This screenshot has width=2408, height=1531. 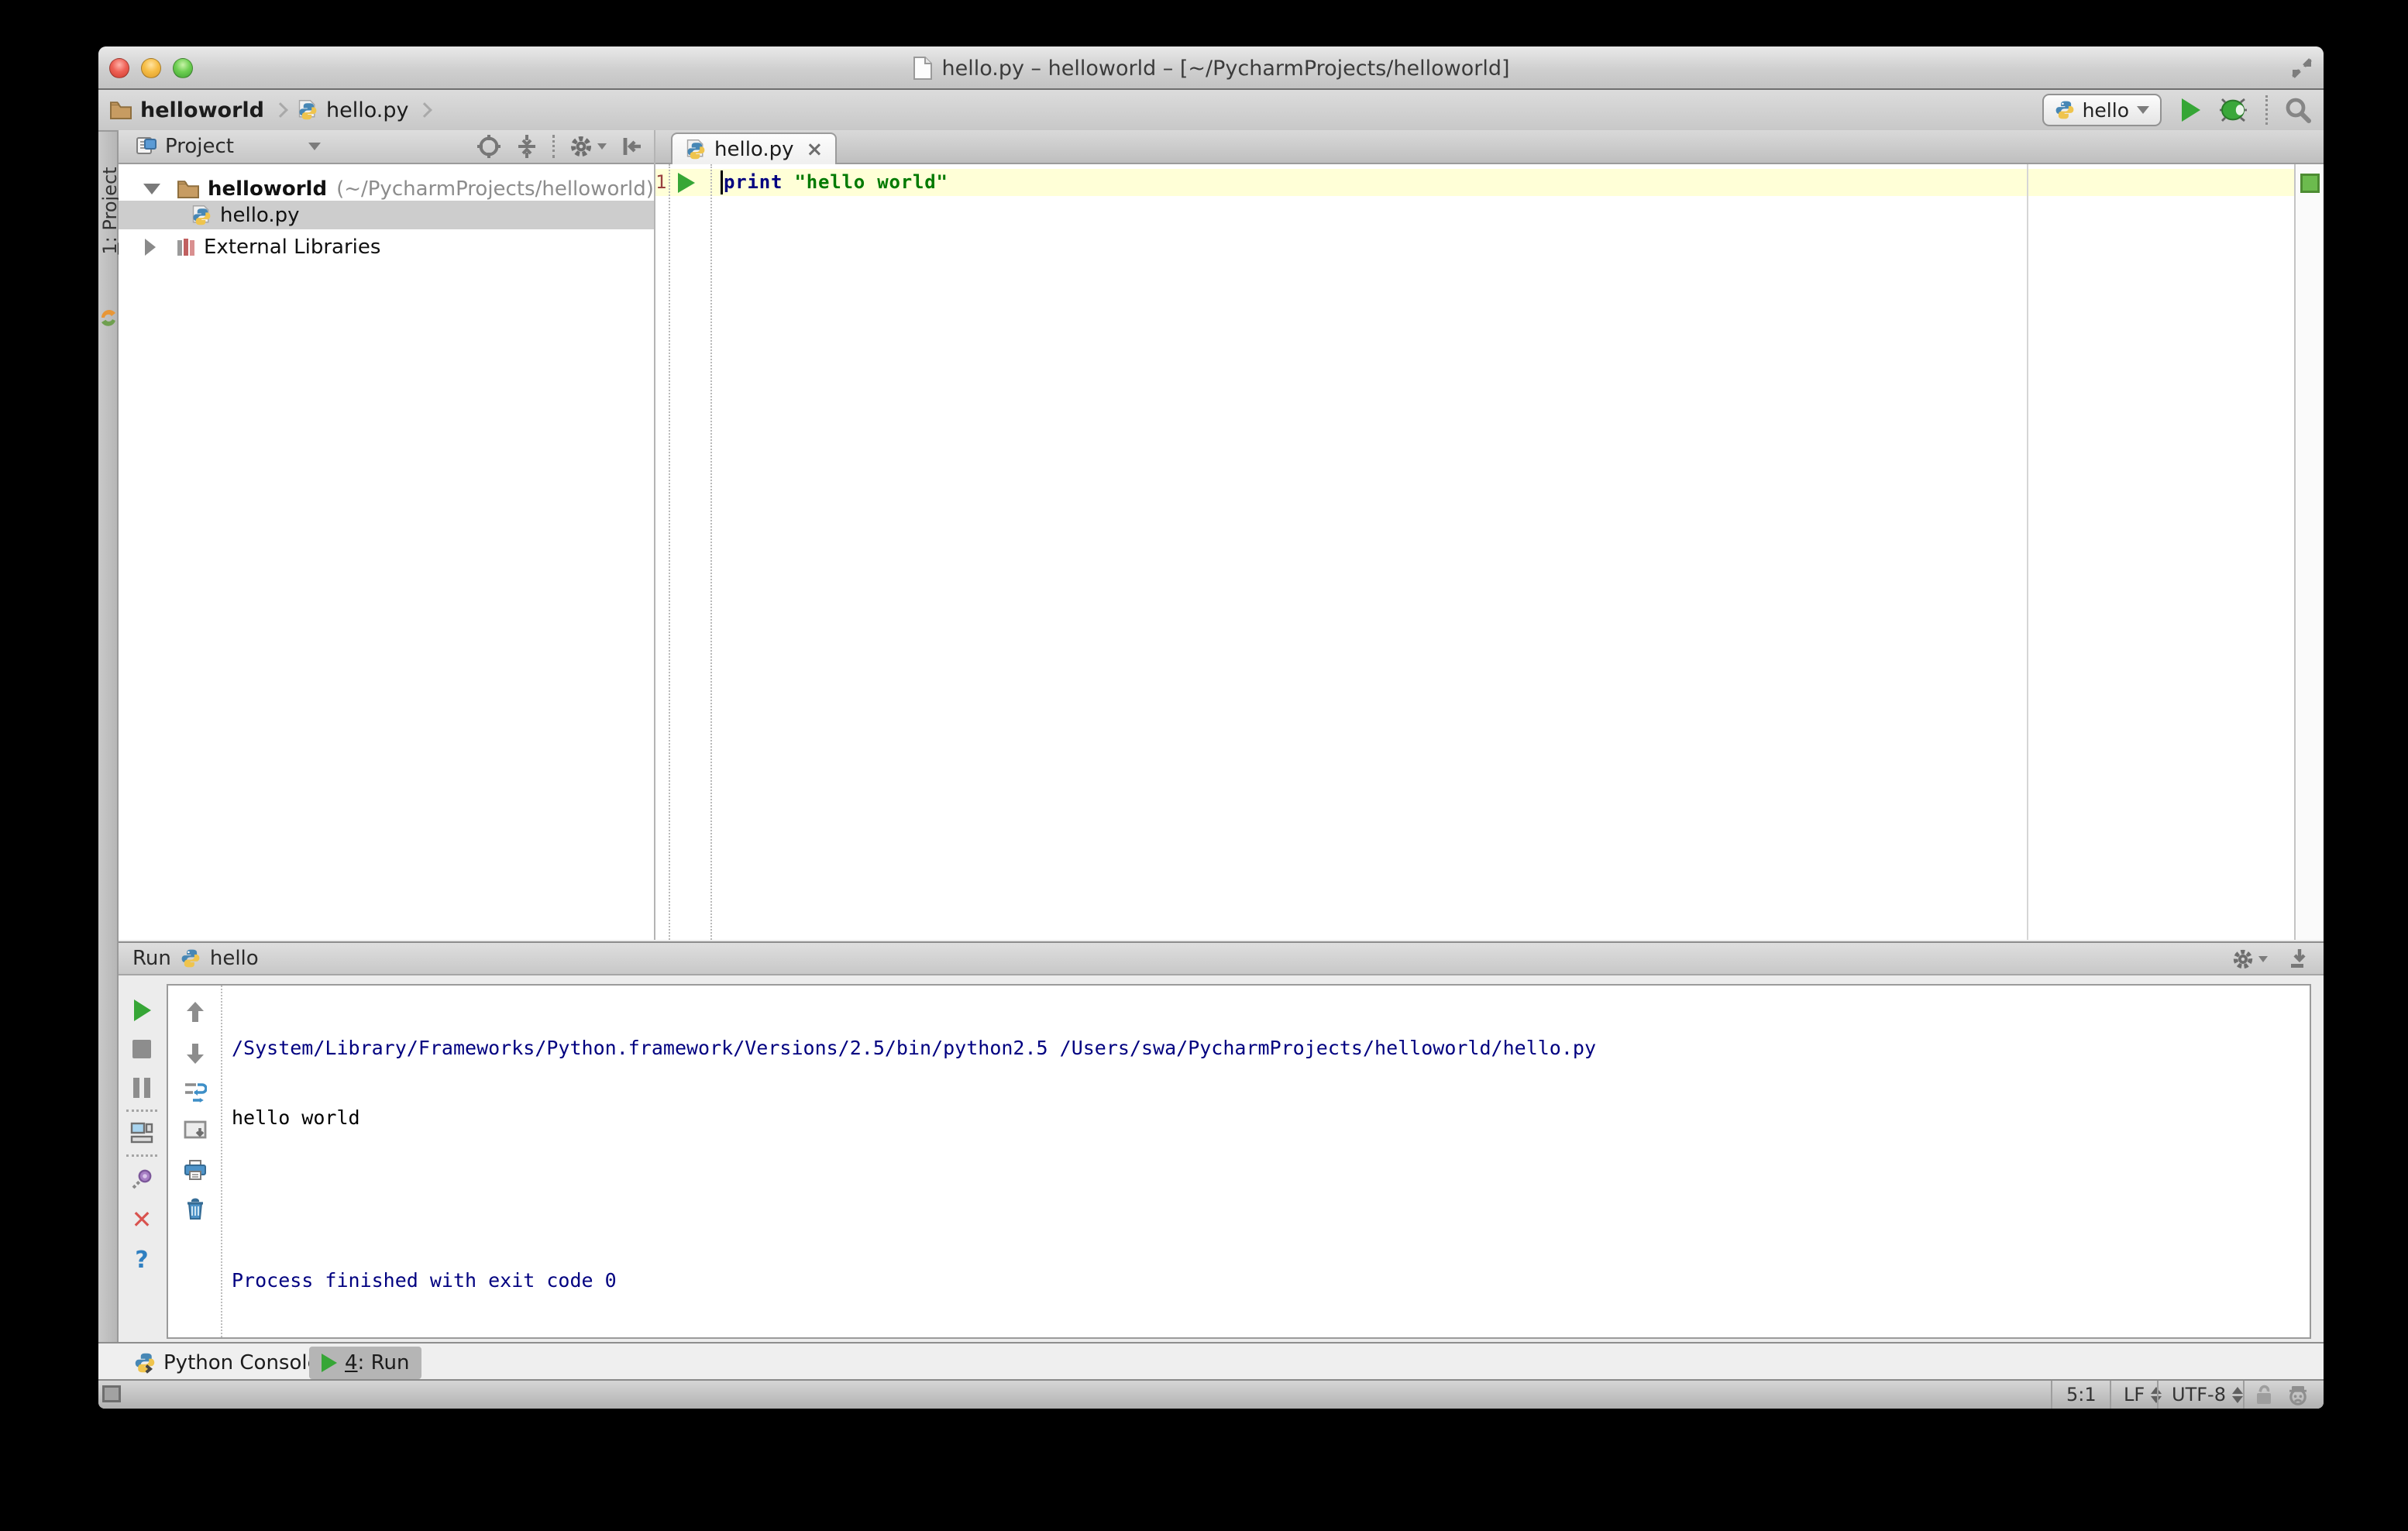 What do you see at coordinates (2190, 110) in the screenshot?
I see `run-button` at bounding box center [2190, 110].